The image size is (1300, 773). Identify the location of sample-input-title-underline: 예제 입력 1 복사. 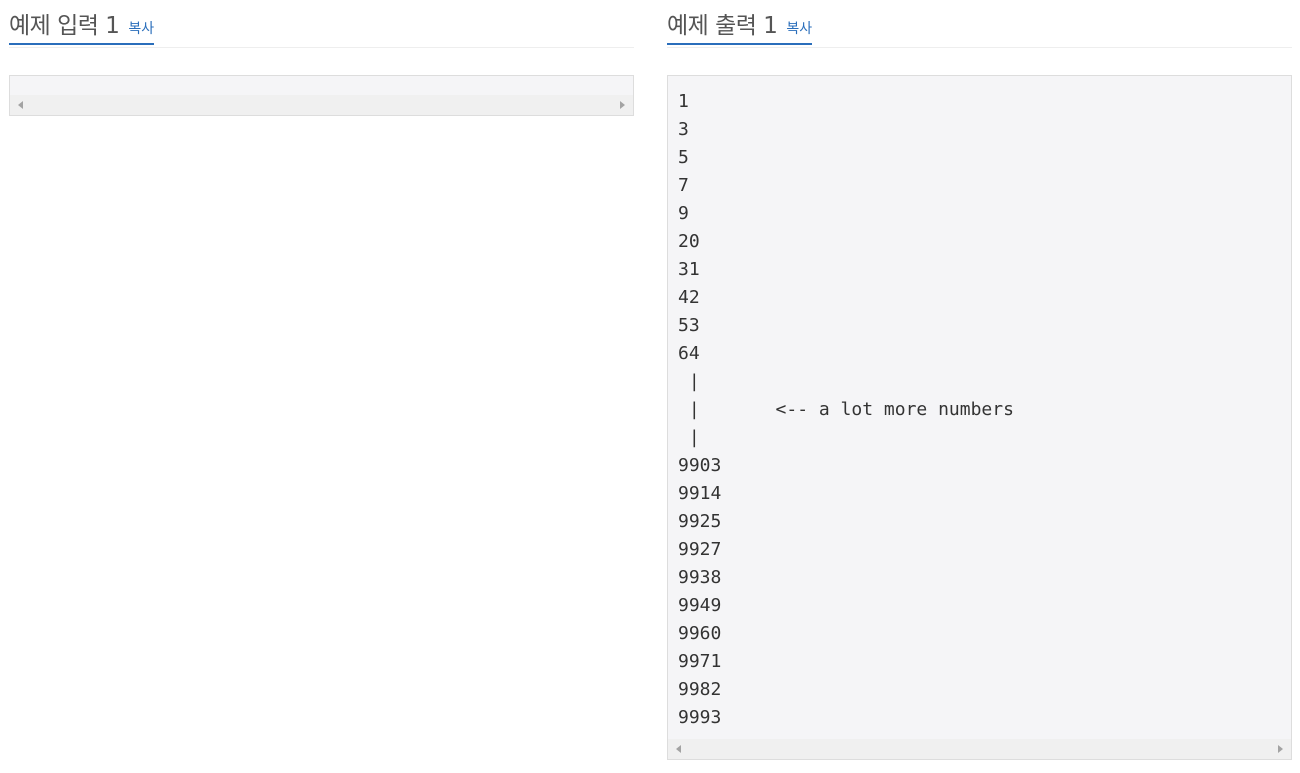
(82, 22).